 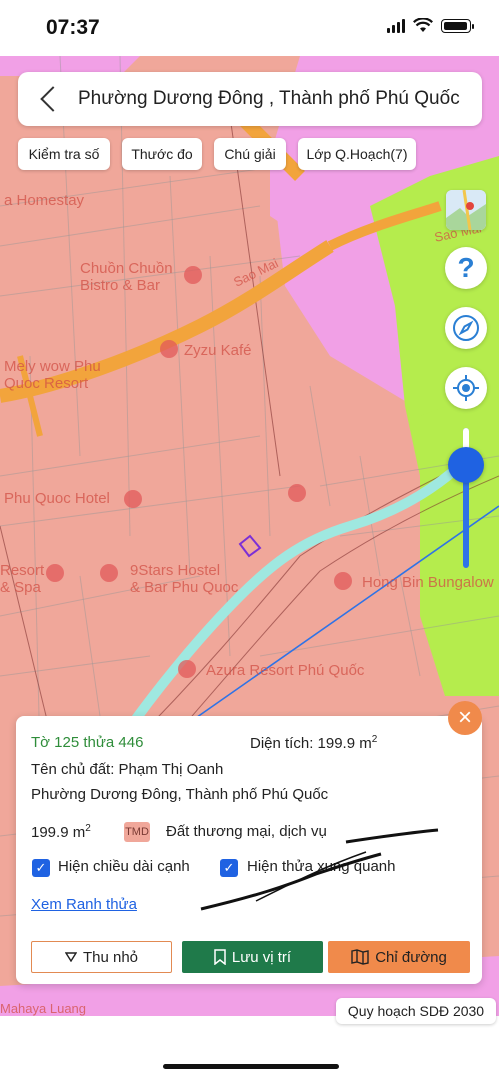 I want to click on close-card-button: ×, so click(x=465, y=718).